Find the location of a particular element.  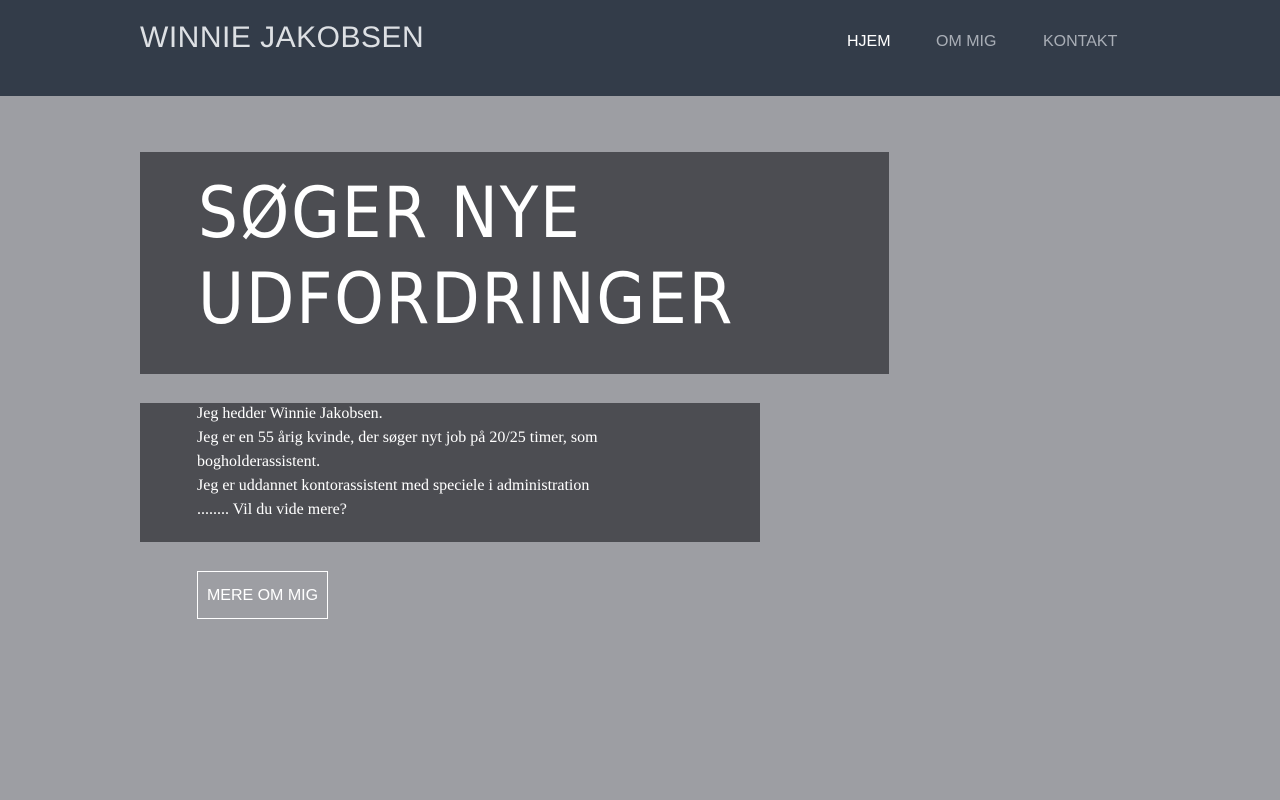

nav-item-hjem: HJEM is located at coordinates (869, 42).